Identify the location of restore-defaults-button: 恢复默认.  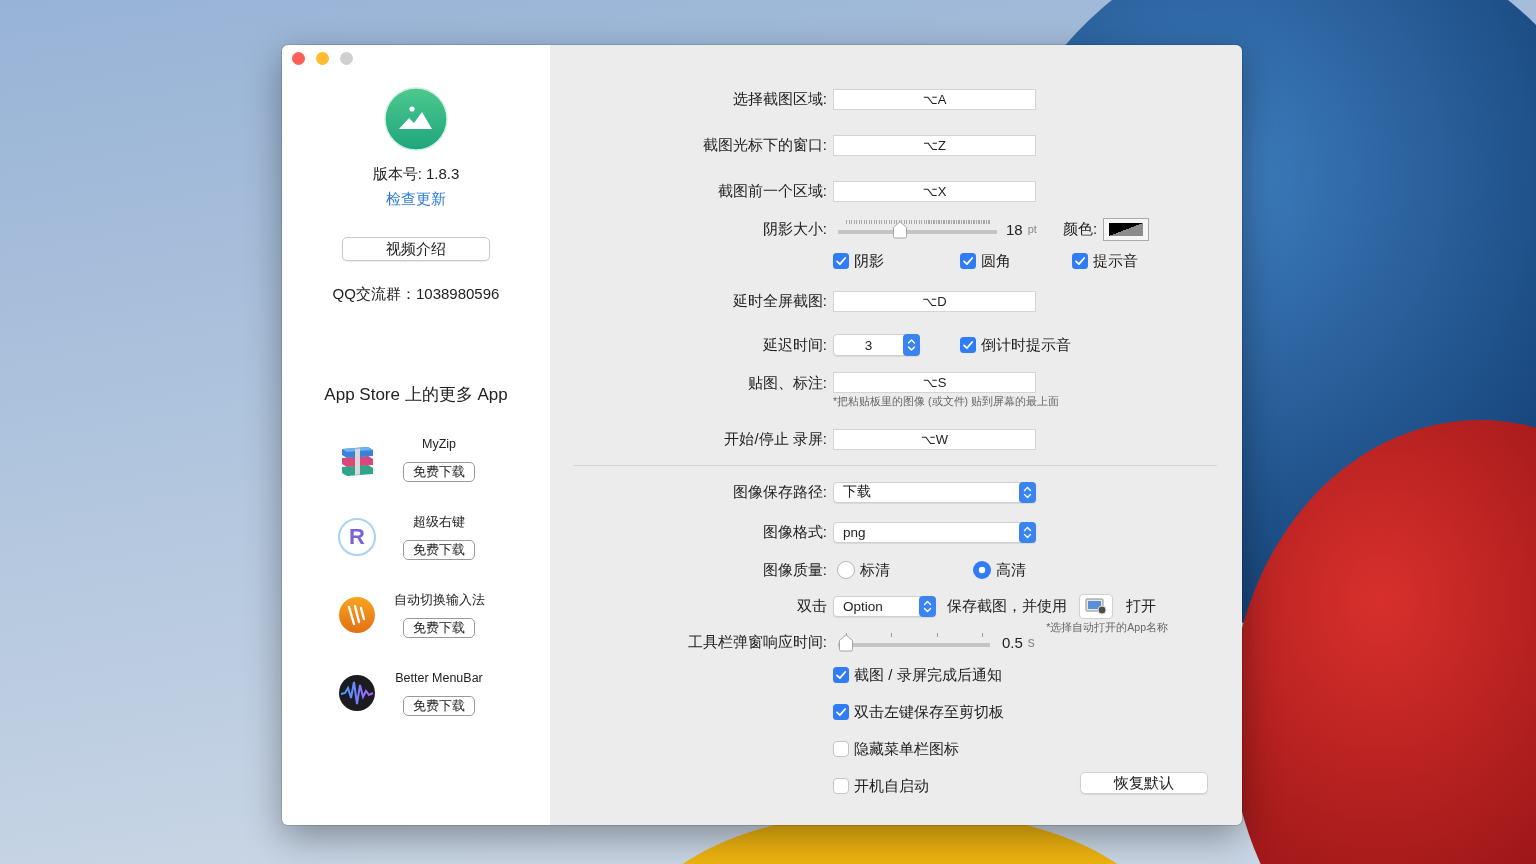
(1144, 783).